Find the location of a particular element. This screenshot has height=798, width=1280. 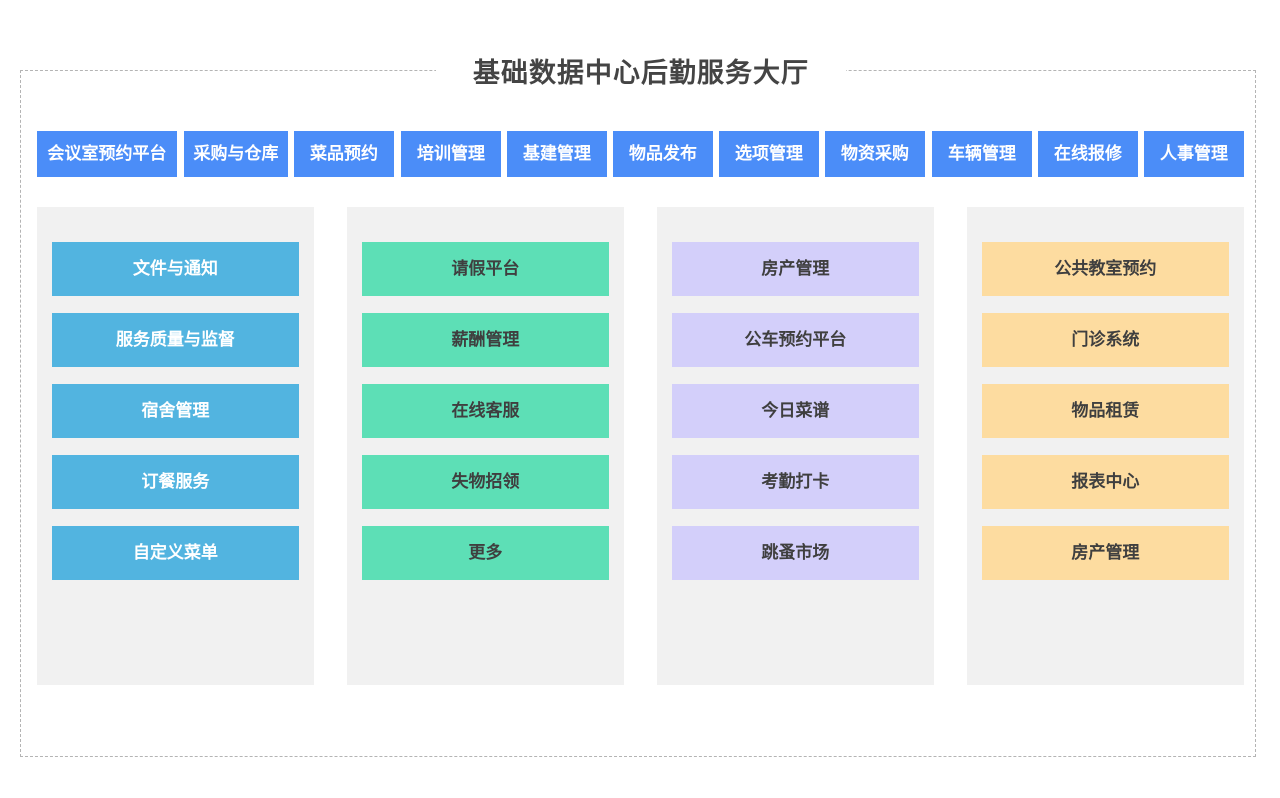

tile-property-management-2: 房产管理 is located at coordinates (1105, 553).